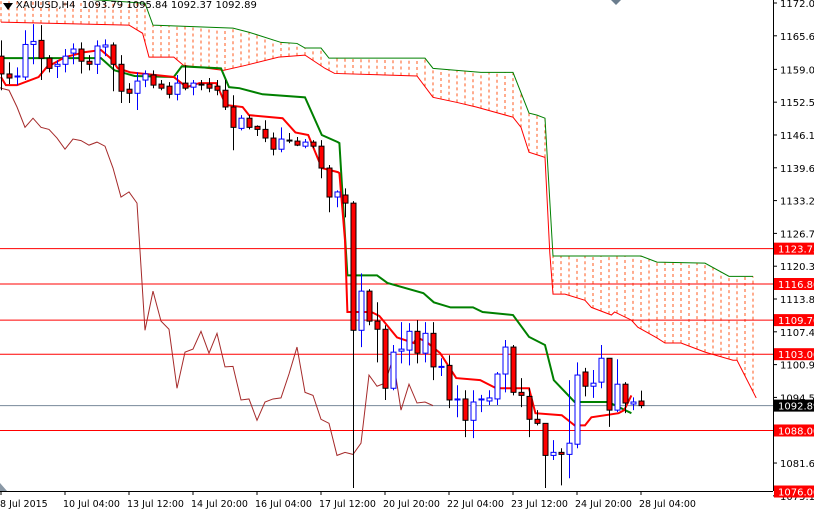 Image resolution: width=814 pixels, height=516 pixels. I want to click on chart-menu-triangle-icon, so click(8, 6).